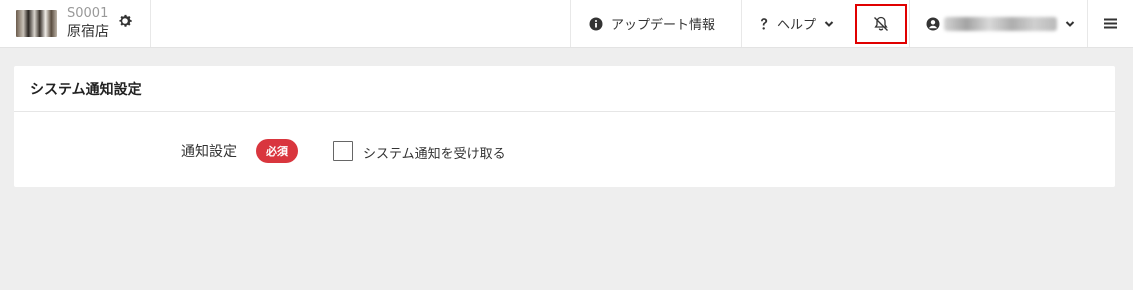  Describe the element at coordinates (36, 23) in the screenshot. I see `store-thumbnail` at that location.